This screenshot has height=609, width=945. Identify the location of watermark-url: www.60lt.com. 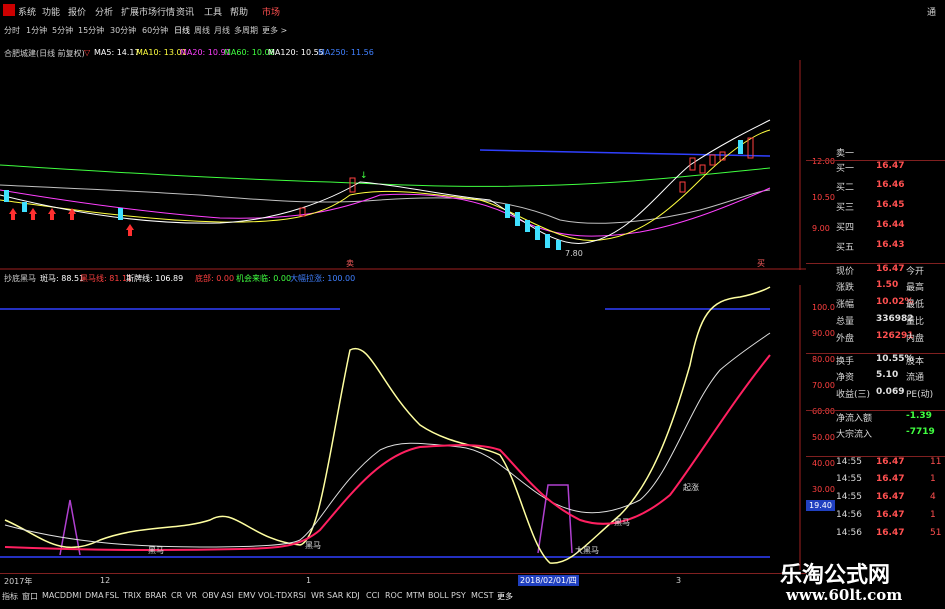
(844, 595).